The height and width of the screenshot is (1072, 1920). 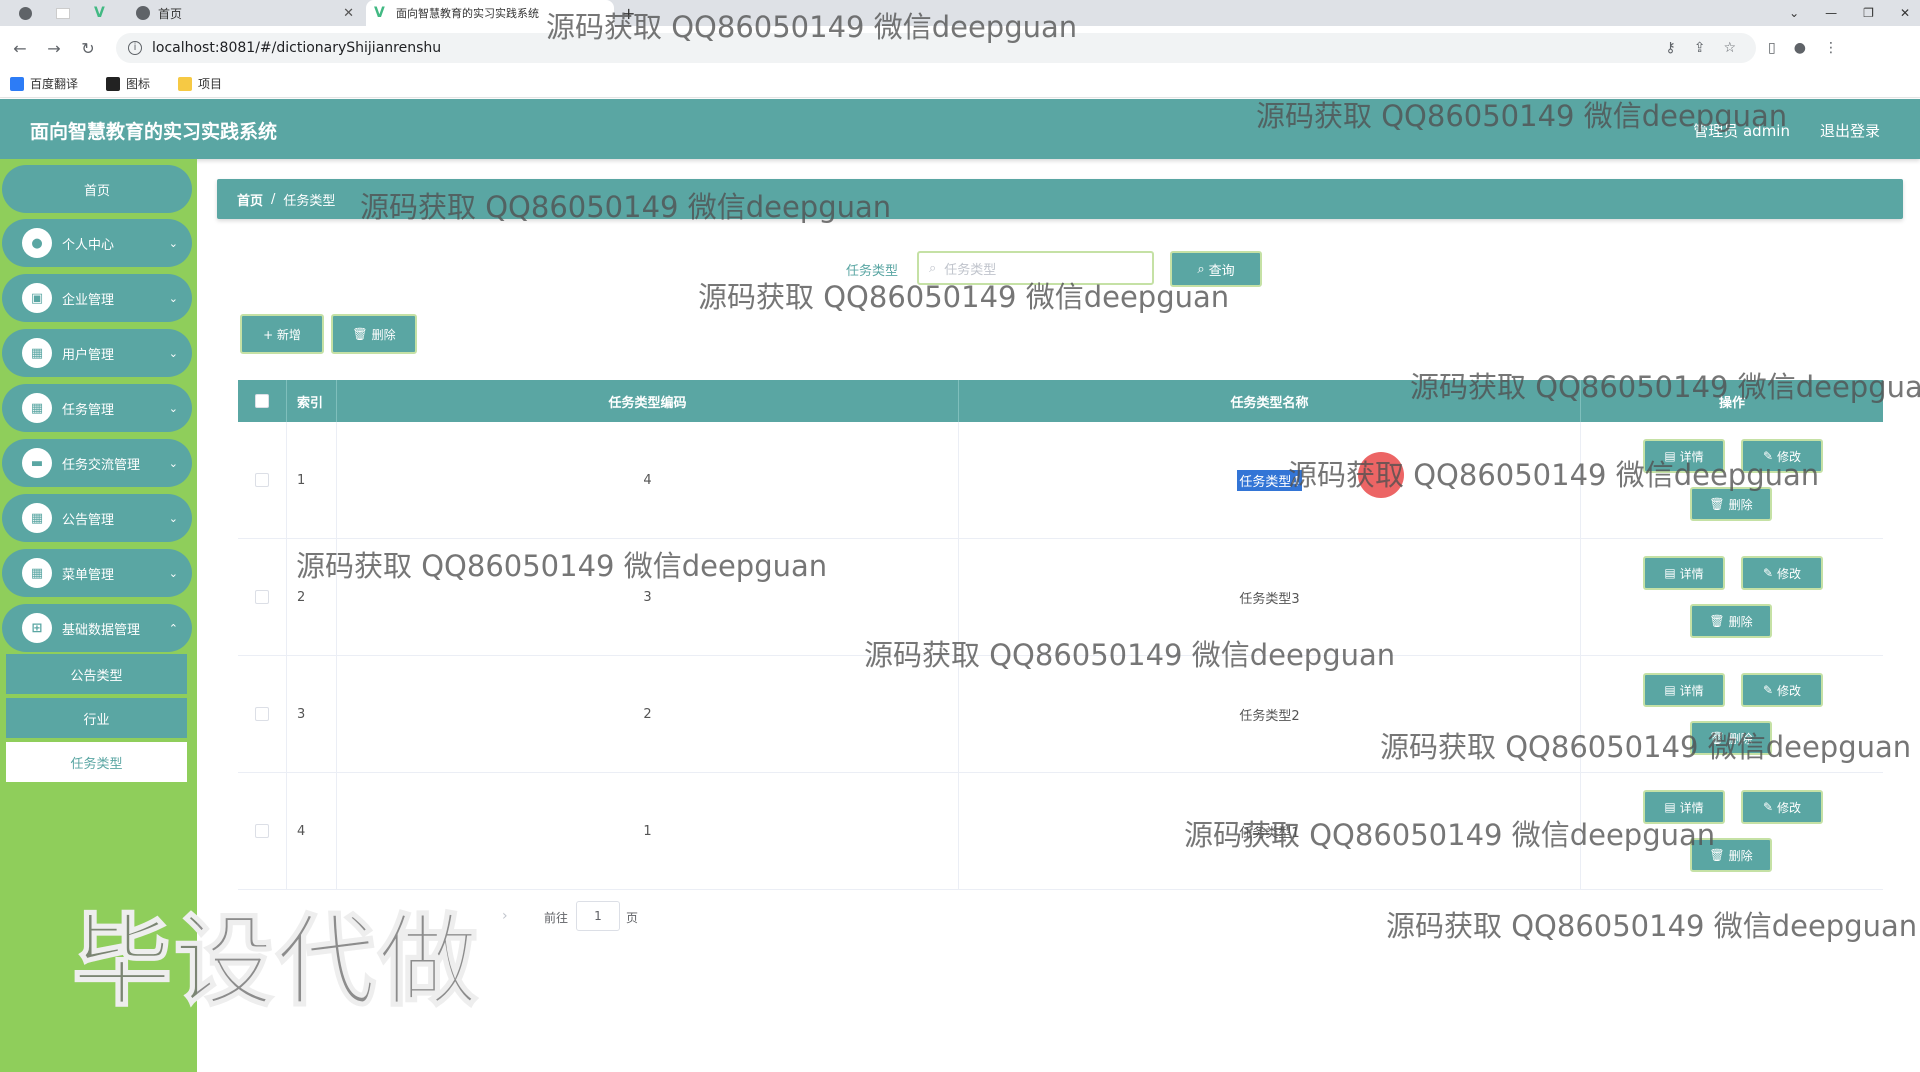 I want to click on sidebar-item-enterprise: ▣ 企业管理 ⌄, so click(x=97, y=298).